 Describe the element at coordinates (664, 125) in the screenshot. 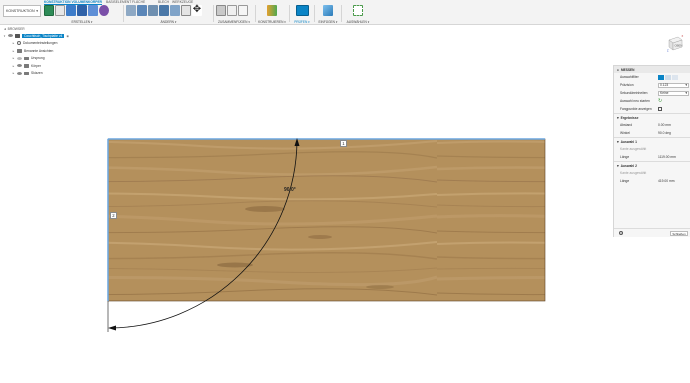

I see `distance-value: 0.00 mm` at that location.